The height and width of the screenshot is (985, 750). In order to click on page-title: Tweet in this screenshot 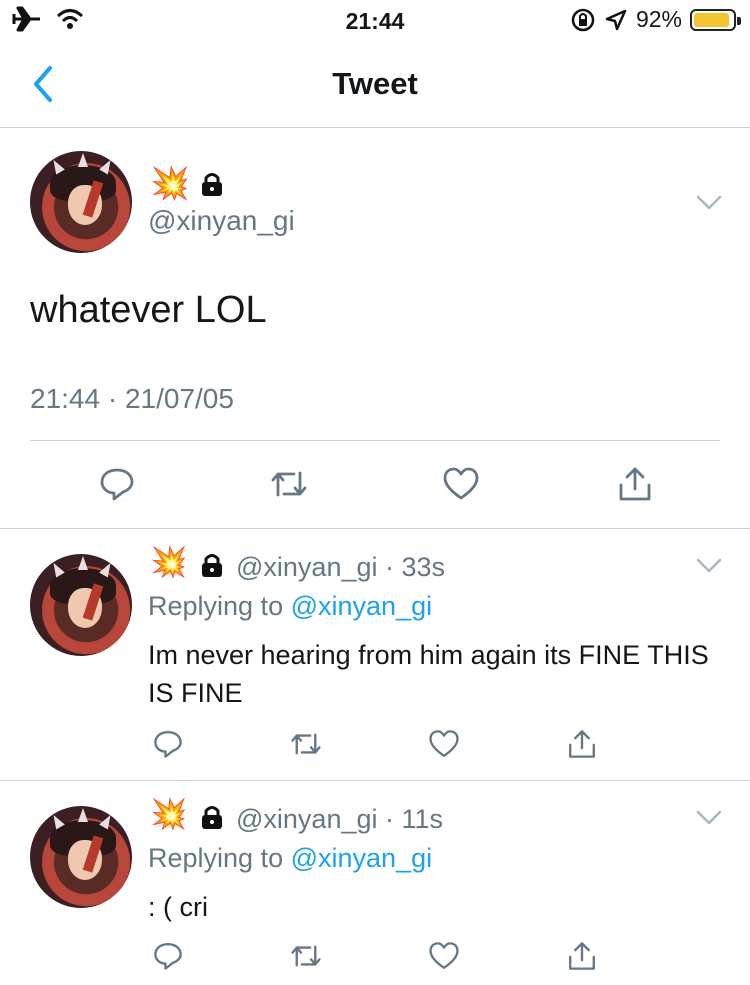, I will do `click(375, 83)`.